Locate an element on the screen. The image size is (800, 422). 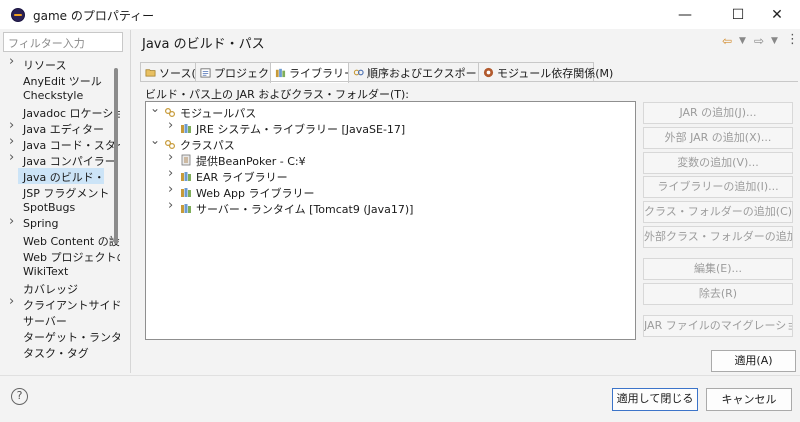
sidebar-item-label: ターゲット・ランタイム is located at coordinates (71, 337).